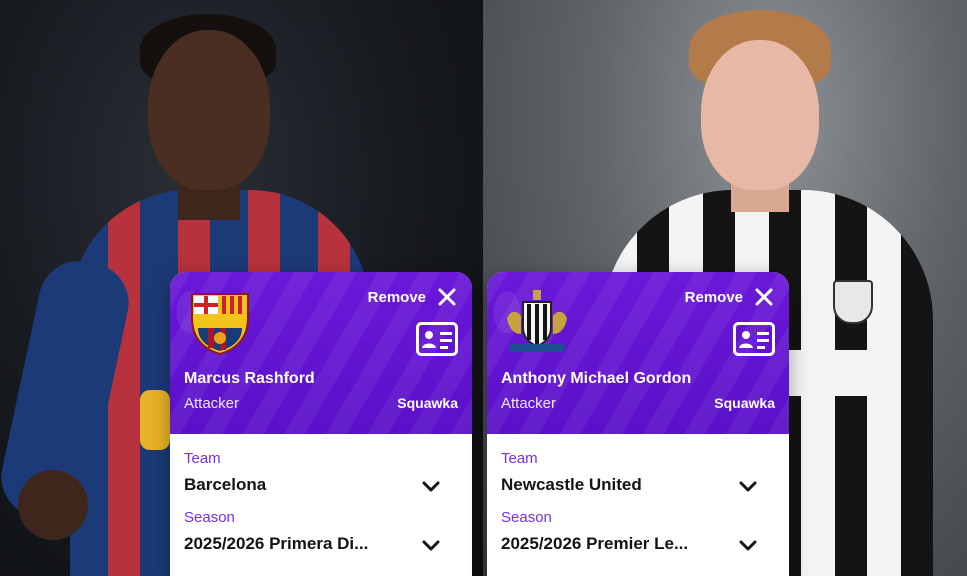 The height and width of the screenshot is (576, 967). What do you see at coordinates (220, 324) in the screenshot?
I see `fc-barcelona-crest-icon` at bounding box center [220, 324].